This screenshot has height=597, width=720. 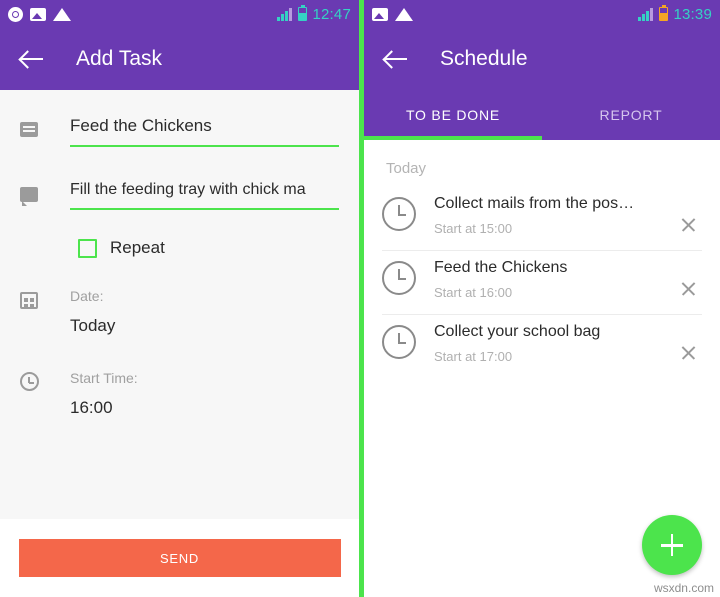 What do you see at coordinates (137, 247) in the screenshot?
I see `repeat-label: Repeat` at bounding box center [137, 247].